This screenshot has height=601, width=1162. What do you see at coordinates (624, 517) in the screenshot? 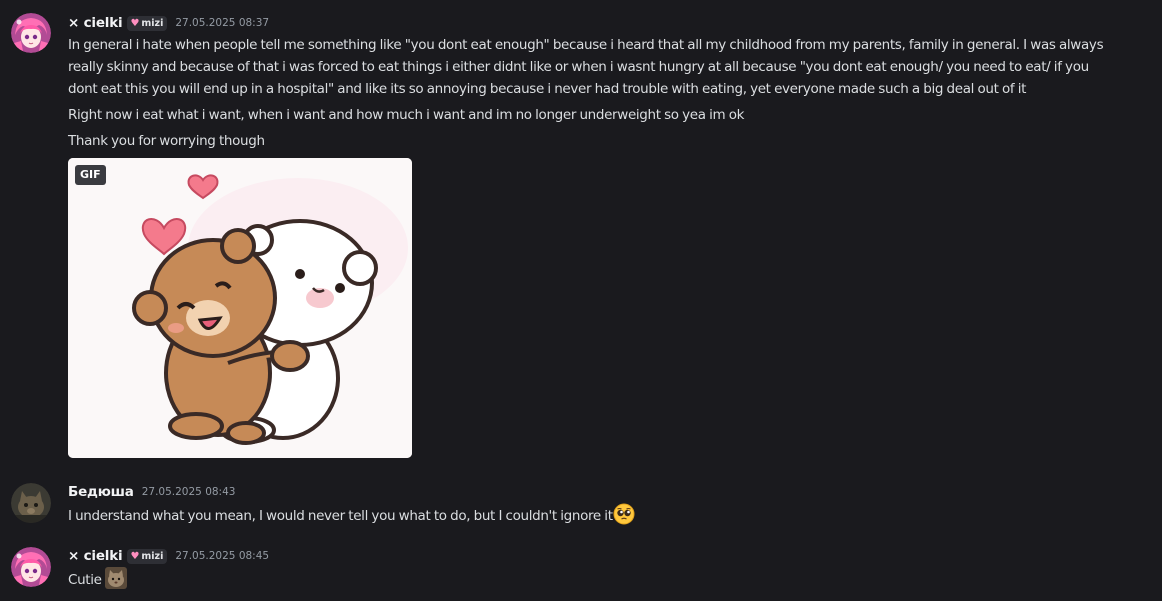
I see `pleading-face-emoji-icon` at bounding box center [624, 517].